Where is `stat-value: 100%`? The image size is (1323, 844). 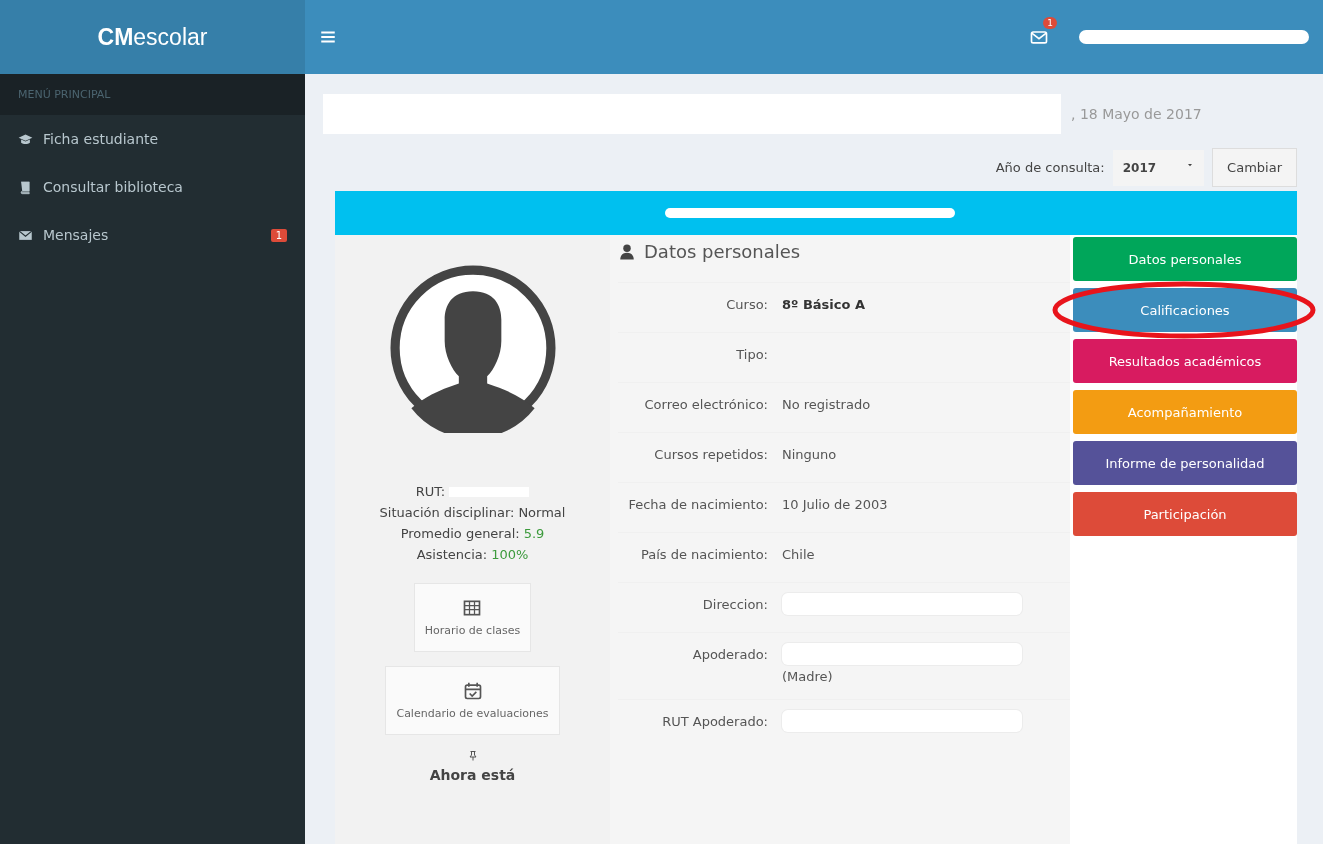 stat-value: 100% is located at coordinates (510, 555).